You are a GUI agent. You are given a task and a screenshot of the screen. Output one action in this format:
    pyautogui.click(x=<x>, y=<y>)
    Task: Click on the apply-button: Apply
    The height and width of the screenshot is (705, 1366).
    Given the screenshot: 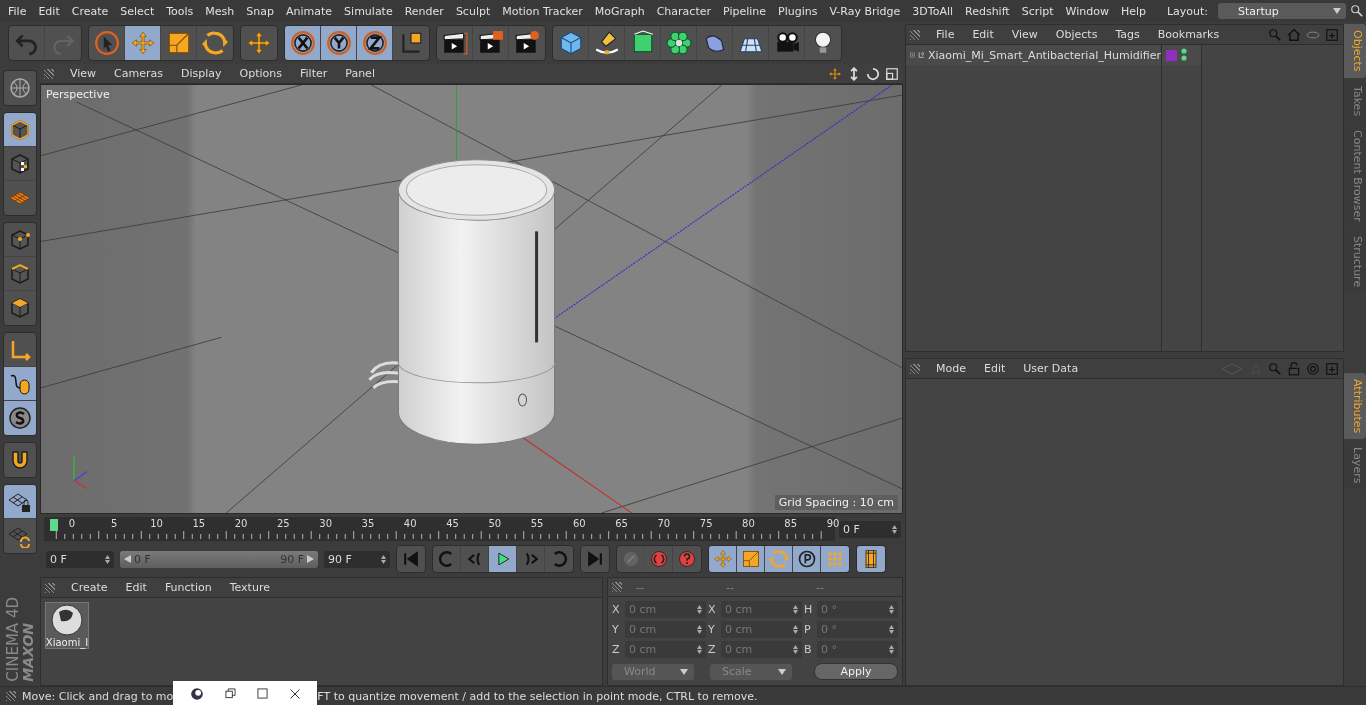 What is the action you would take?
    pyautogui.click(x=856, y=671)
    